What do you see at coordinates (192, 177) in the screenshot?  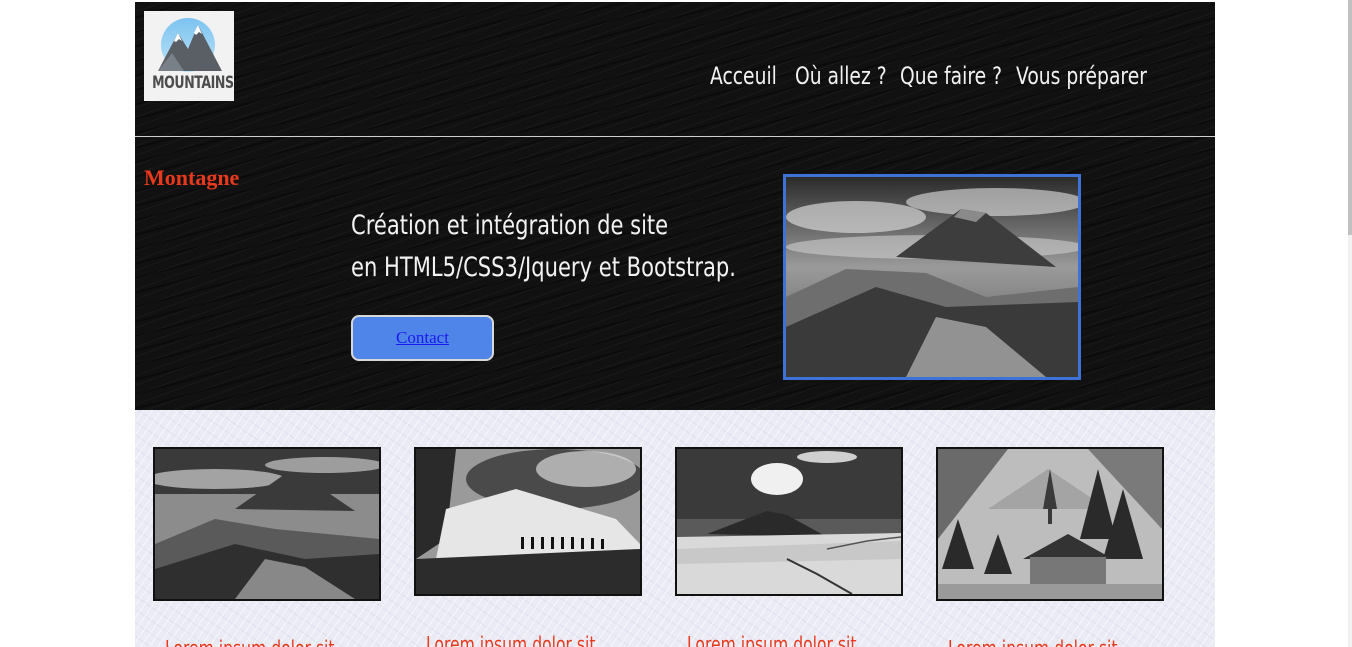 I see `hero-title: Montagne` at bounding box center [192, 177].